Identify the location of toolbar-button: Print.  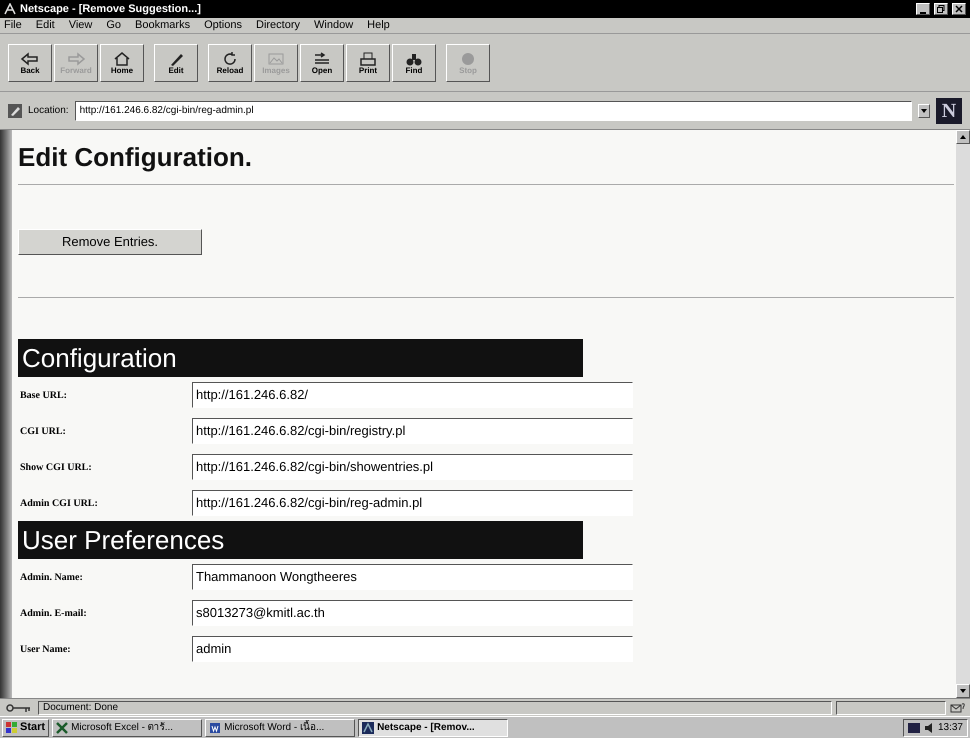
(368, 63).